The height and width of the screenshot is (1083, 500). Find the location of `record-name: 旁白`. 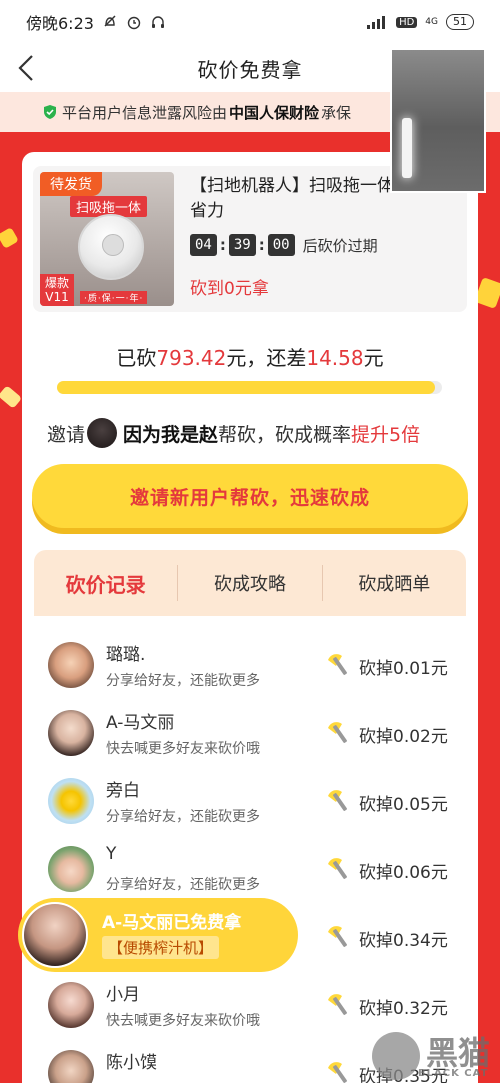

record-name: 旁白 is located at coordinates (123, 791).